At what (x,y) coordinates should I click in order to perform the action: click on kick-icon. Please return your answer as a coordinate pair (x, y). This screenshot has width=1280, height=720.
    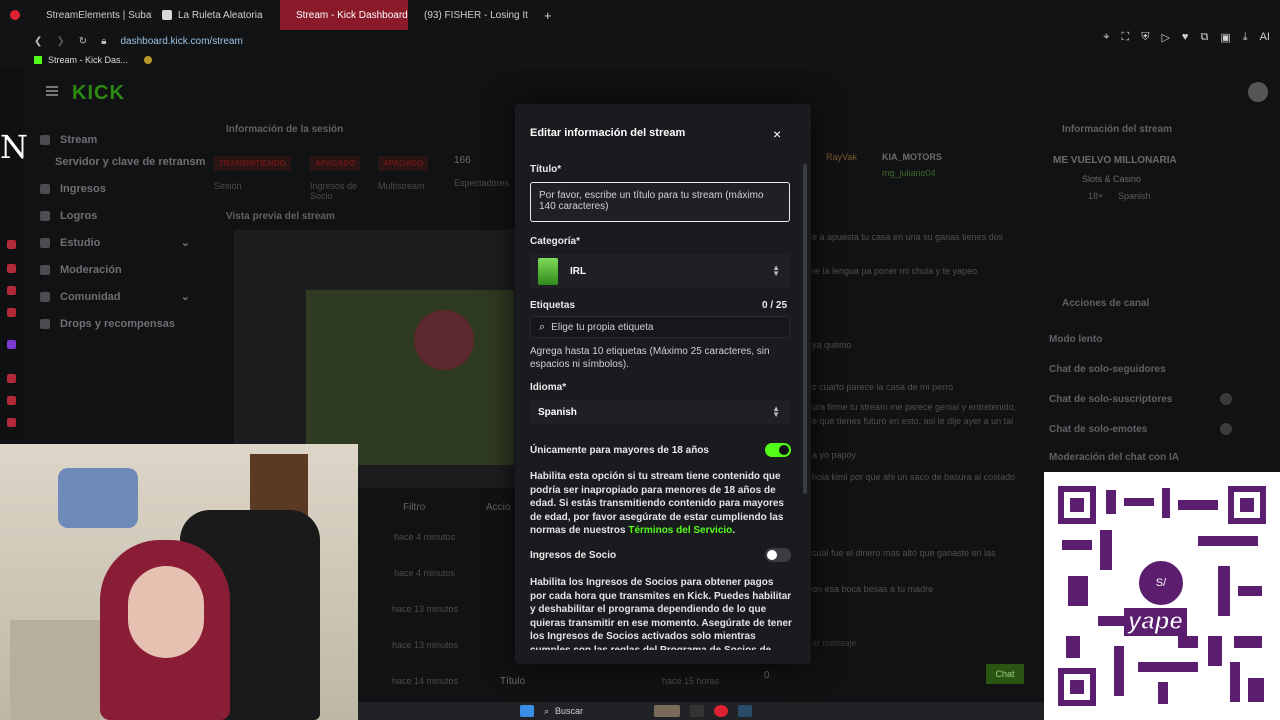
    Looking at the image, I should click on (38, 60).